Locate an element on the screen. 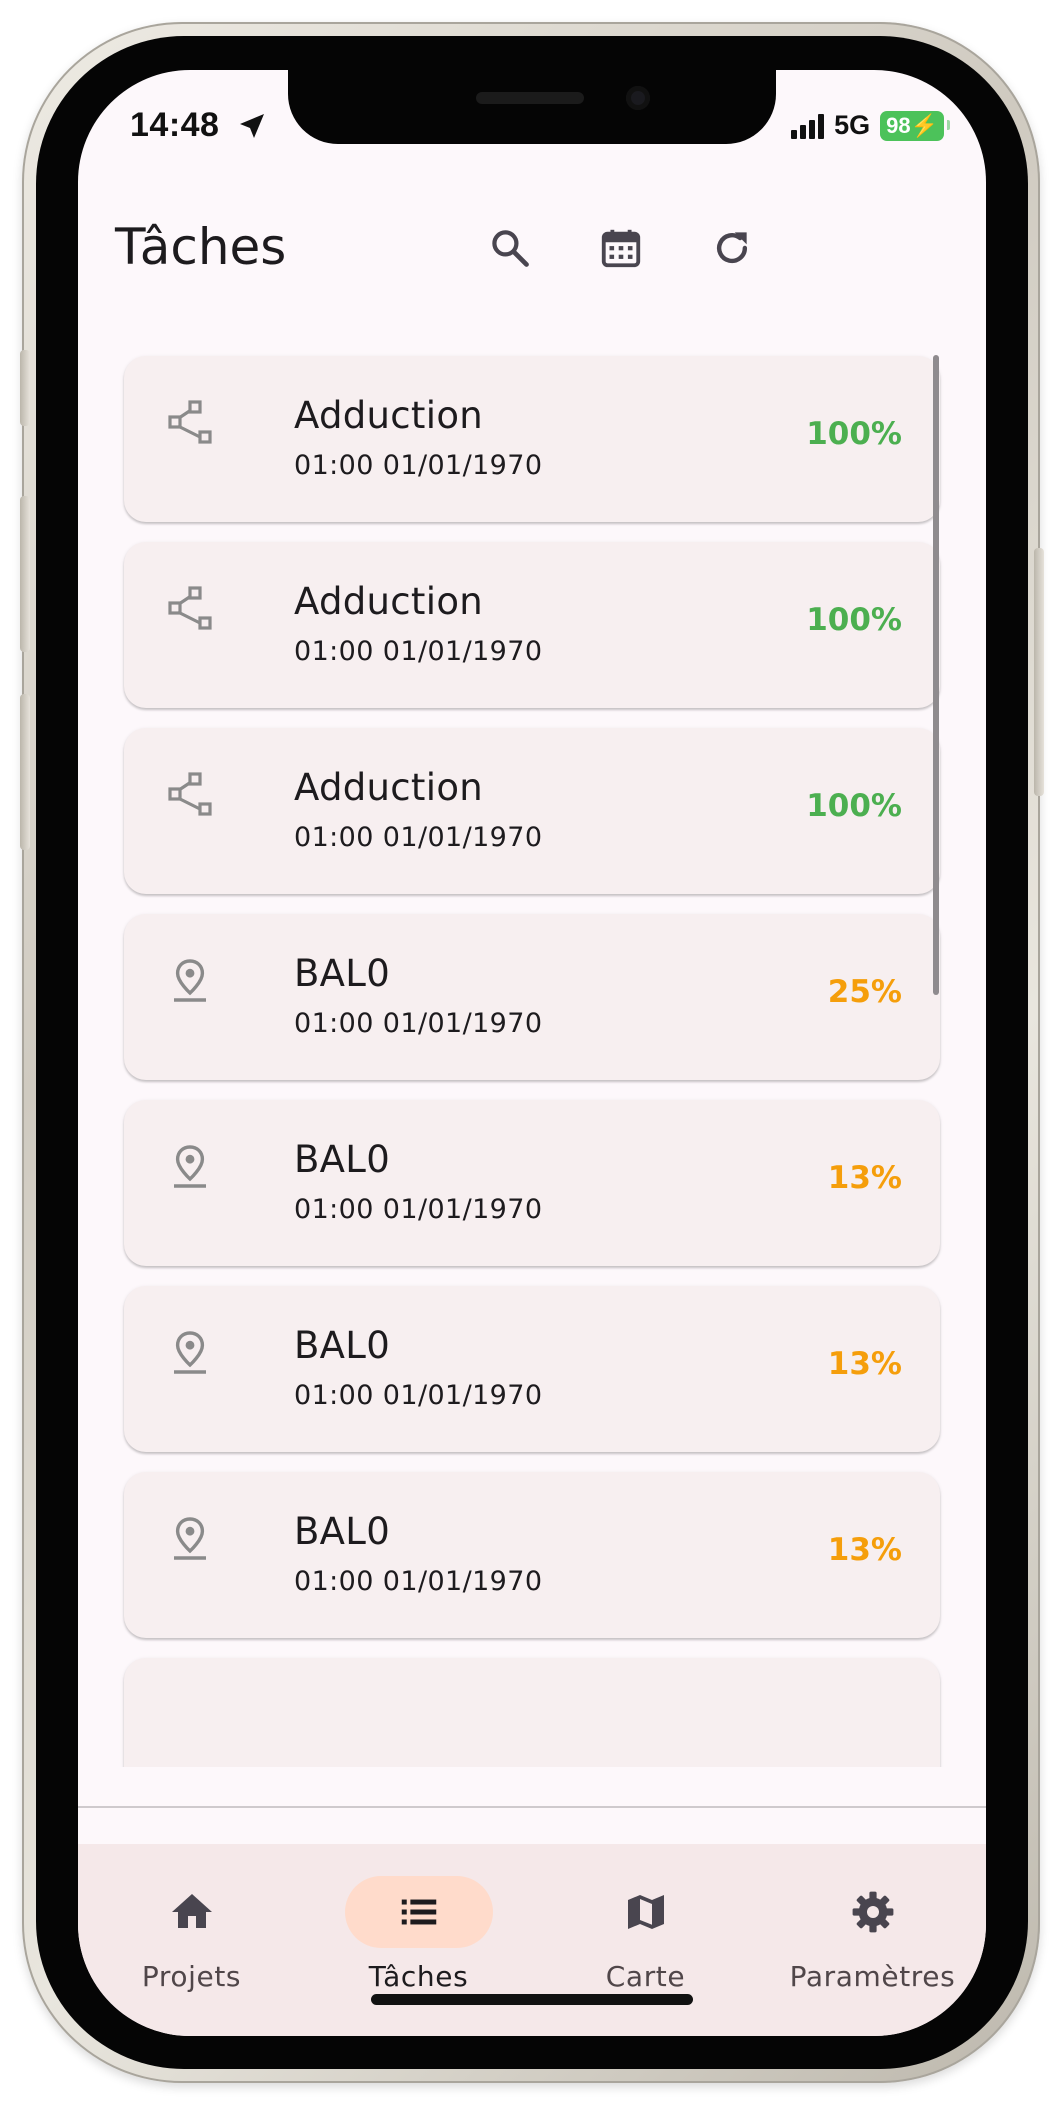 This screenshot has width=1064, height=2105. list-icon is located at coordinates (418, 1912).